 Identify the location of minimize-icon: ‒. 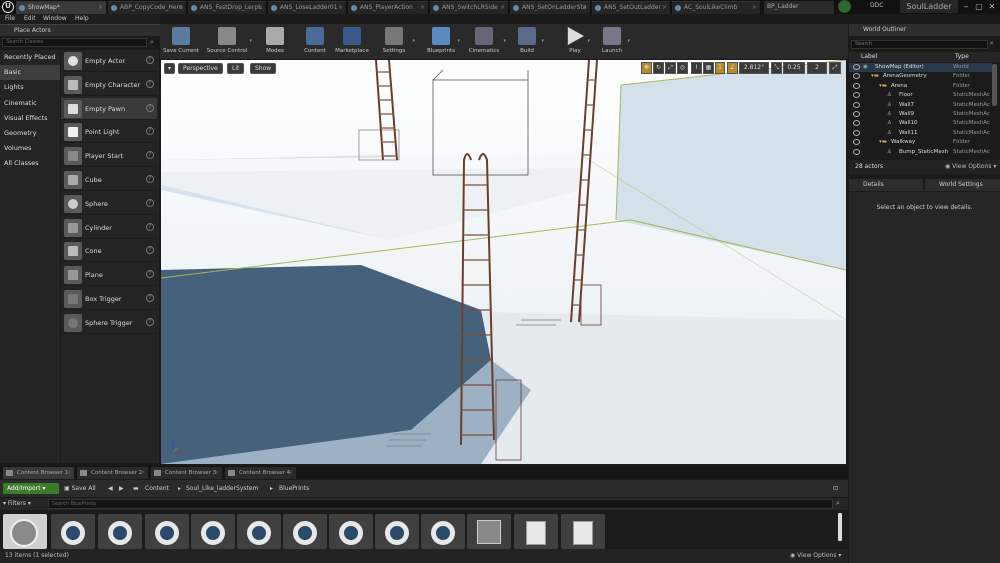
(966, 7).